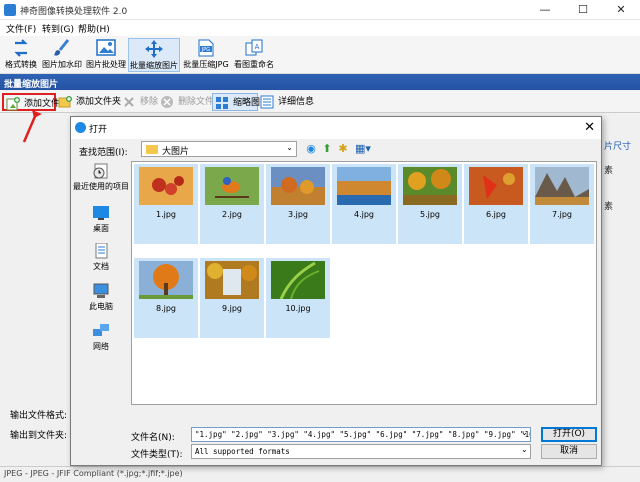 The height and width of the screenshot is (482, 640). I want to click on file-name: 7.jpg, so click(561, 214).